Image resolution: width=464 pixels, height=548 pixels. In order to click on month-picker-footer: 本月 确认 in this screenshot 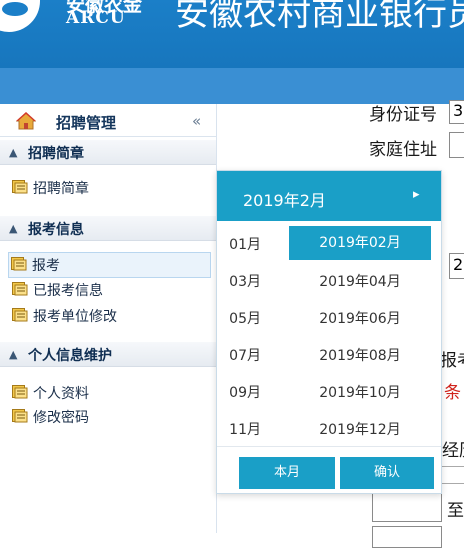, I will do `click(329, 469)`.